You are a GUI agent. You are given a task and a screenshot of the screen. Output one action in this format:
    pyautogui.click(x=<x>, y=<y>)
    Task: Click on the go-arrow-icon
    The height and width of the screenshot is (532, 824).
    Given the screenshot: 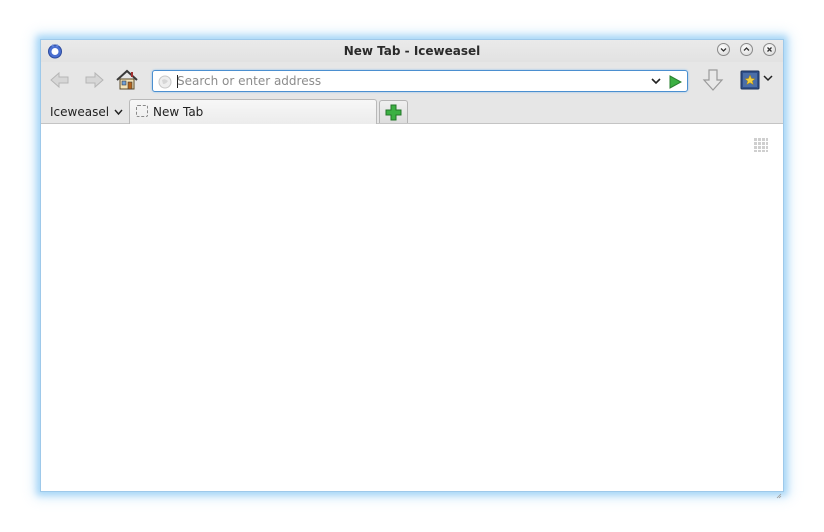 What is the action you would take?
    pyautogui.click(x=676, y=82)
    